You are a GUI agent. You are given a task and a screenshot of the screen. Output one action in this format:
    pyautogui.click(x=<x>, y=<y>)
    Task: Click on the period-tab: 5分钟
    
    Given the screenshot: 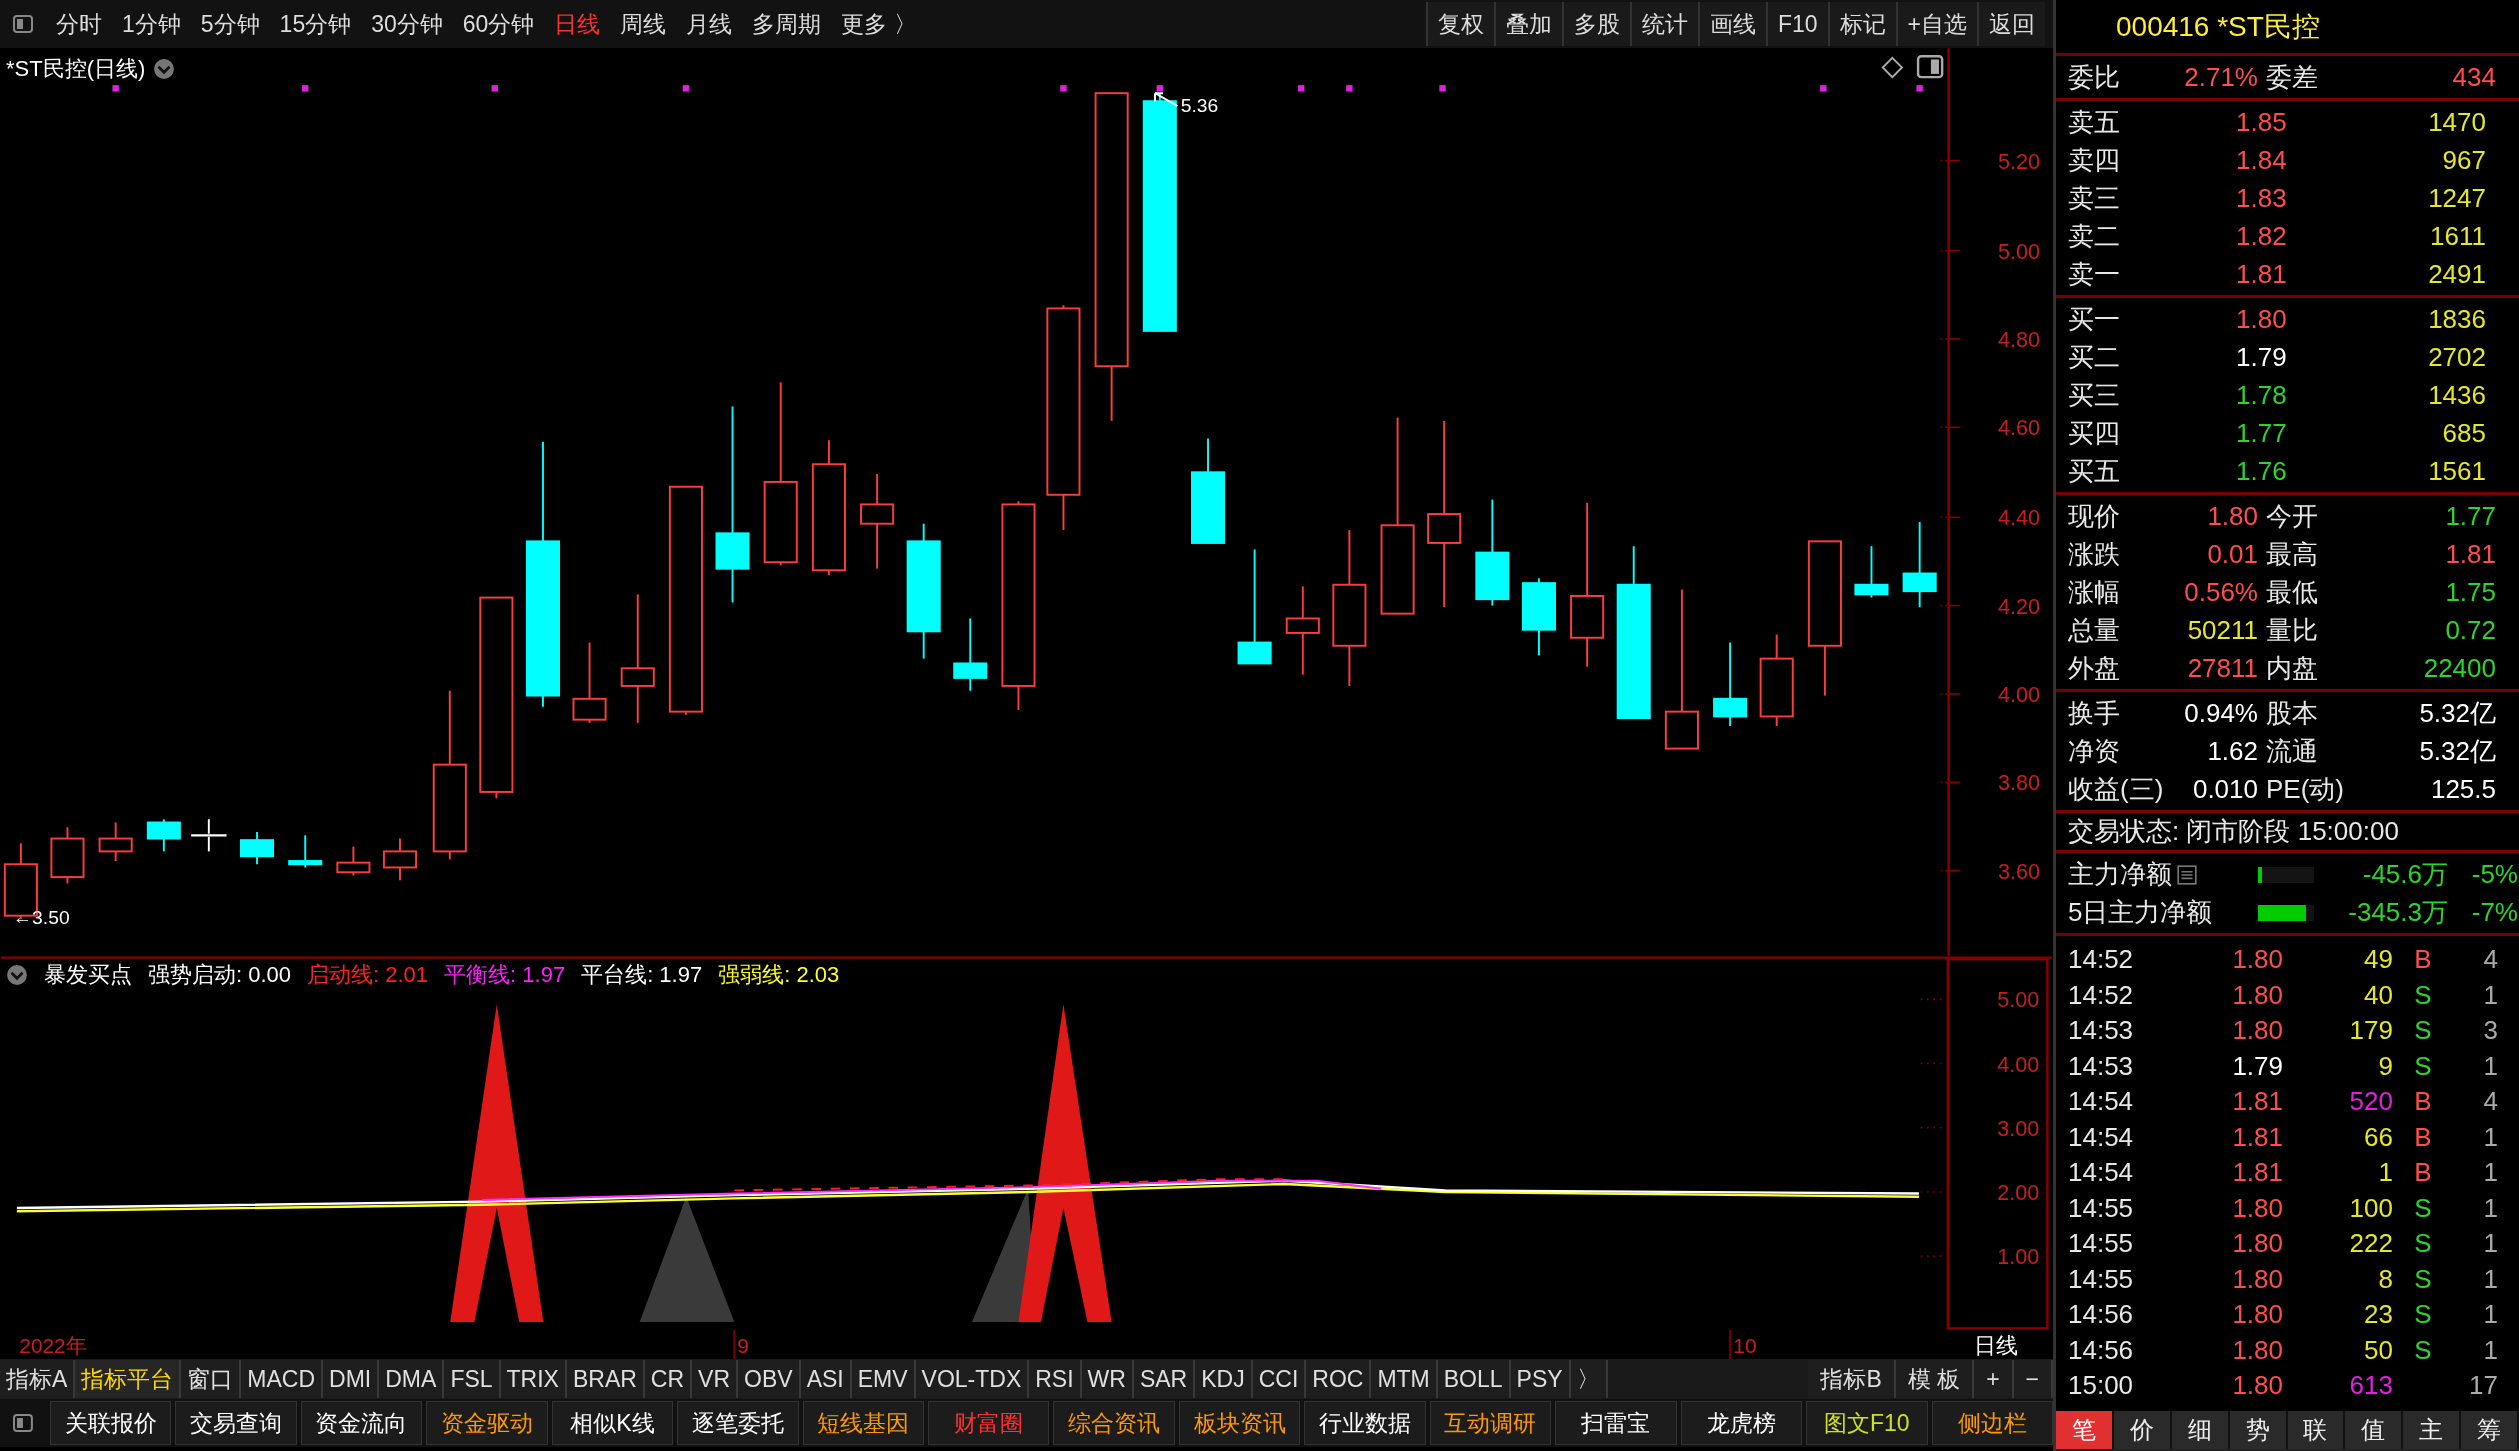 What is the action you would take?
    pyautogui.click(x=230, y=24)
    